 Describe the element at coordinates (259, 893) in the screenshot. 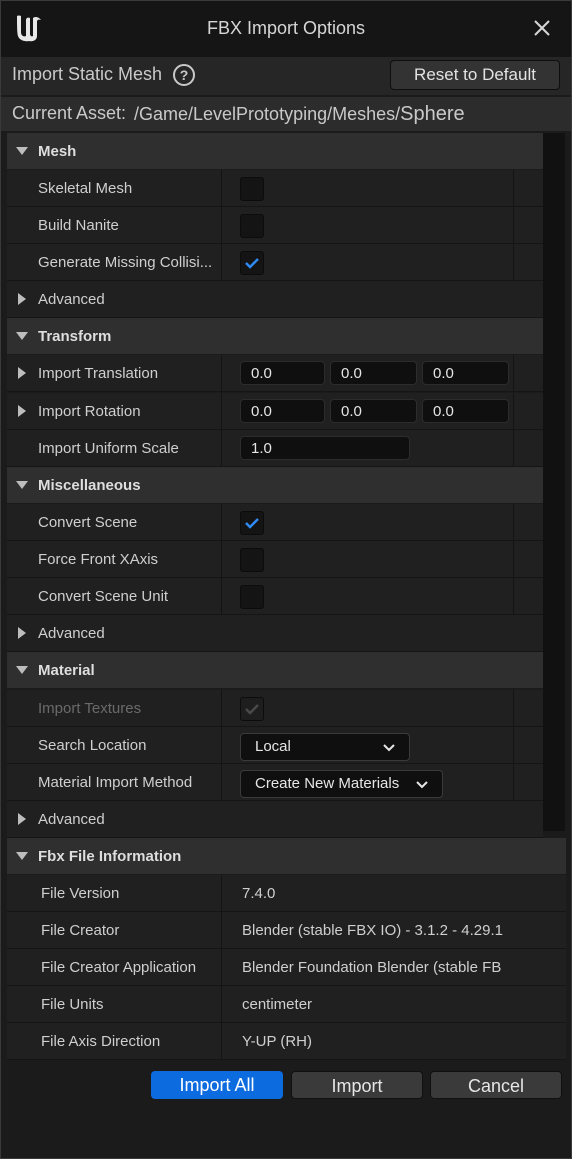

I see `info-value: 7.4.0` at that location.